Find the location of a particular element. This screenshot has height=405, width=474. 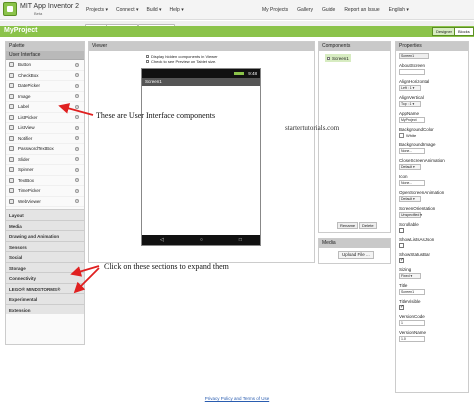

property-dropdown: Unspecified ▾ is located at coordinates (410, 215).